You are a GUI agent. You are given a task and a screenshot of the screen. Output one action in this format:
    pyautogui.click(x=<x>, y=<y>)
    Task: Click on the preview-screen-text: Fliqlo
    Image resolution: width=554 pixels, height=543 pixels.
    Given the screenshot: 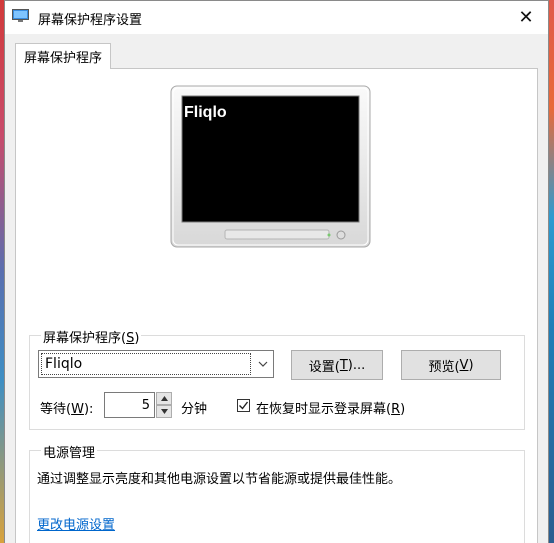 What is the action you would take?
    pyautogui.click(x=205, y=112)
    